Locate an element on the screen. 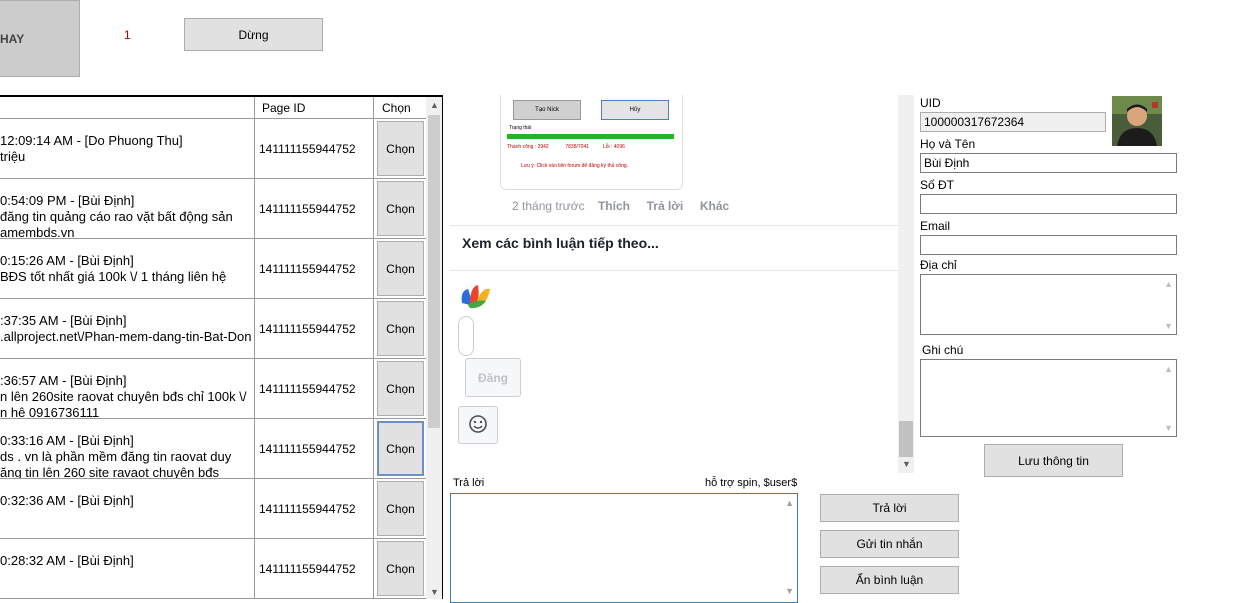  counter-label: 1 is located at coordinates (127, 35).